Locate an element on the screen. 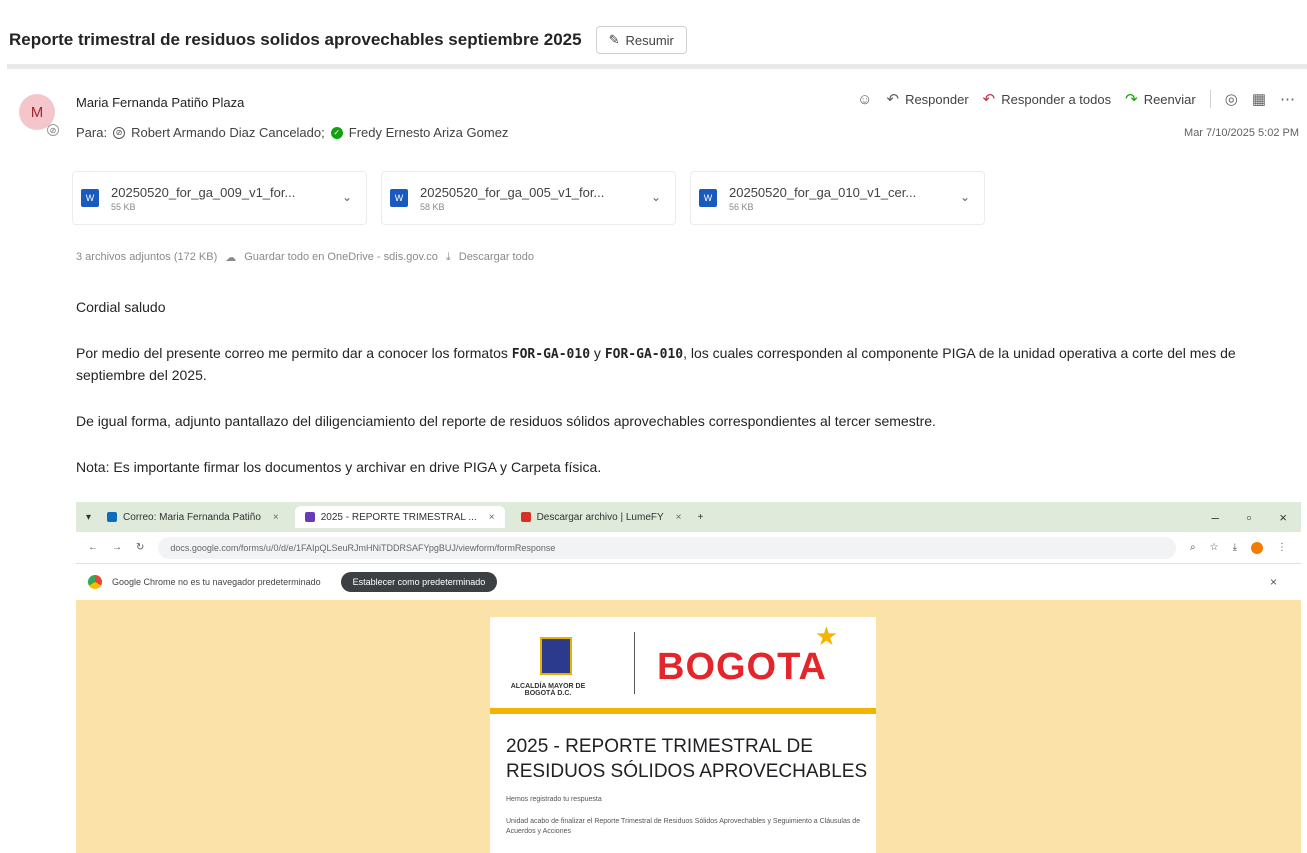  window-controls: – ▫ × is located at coordinates (1256, 517).